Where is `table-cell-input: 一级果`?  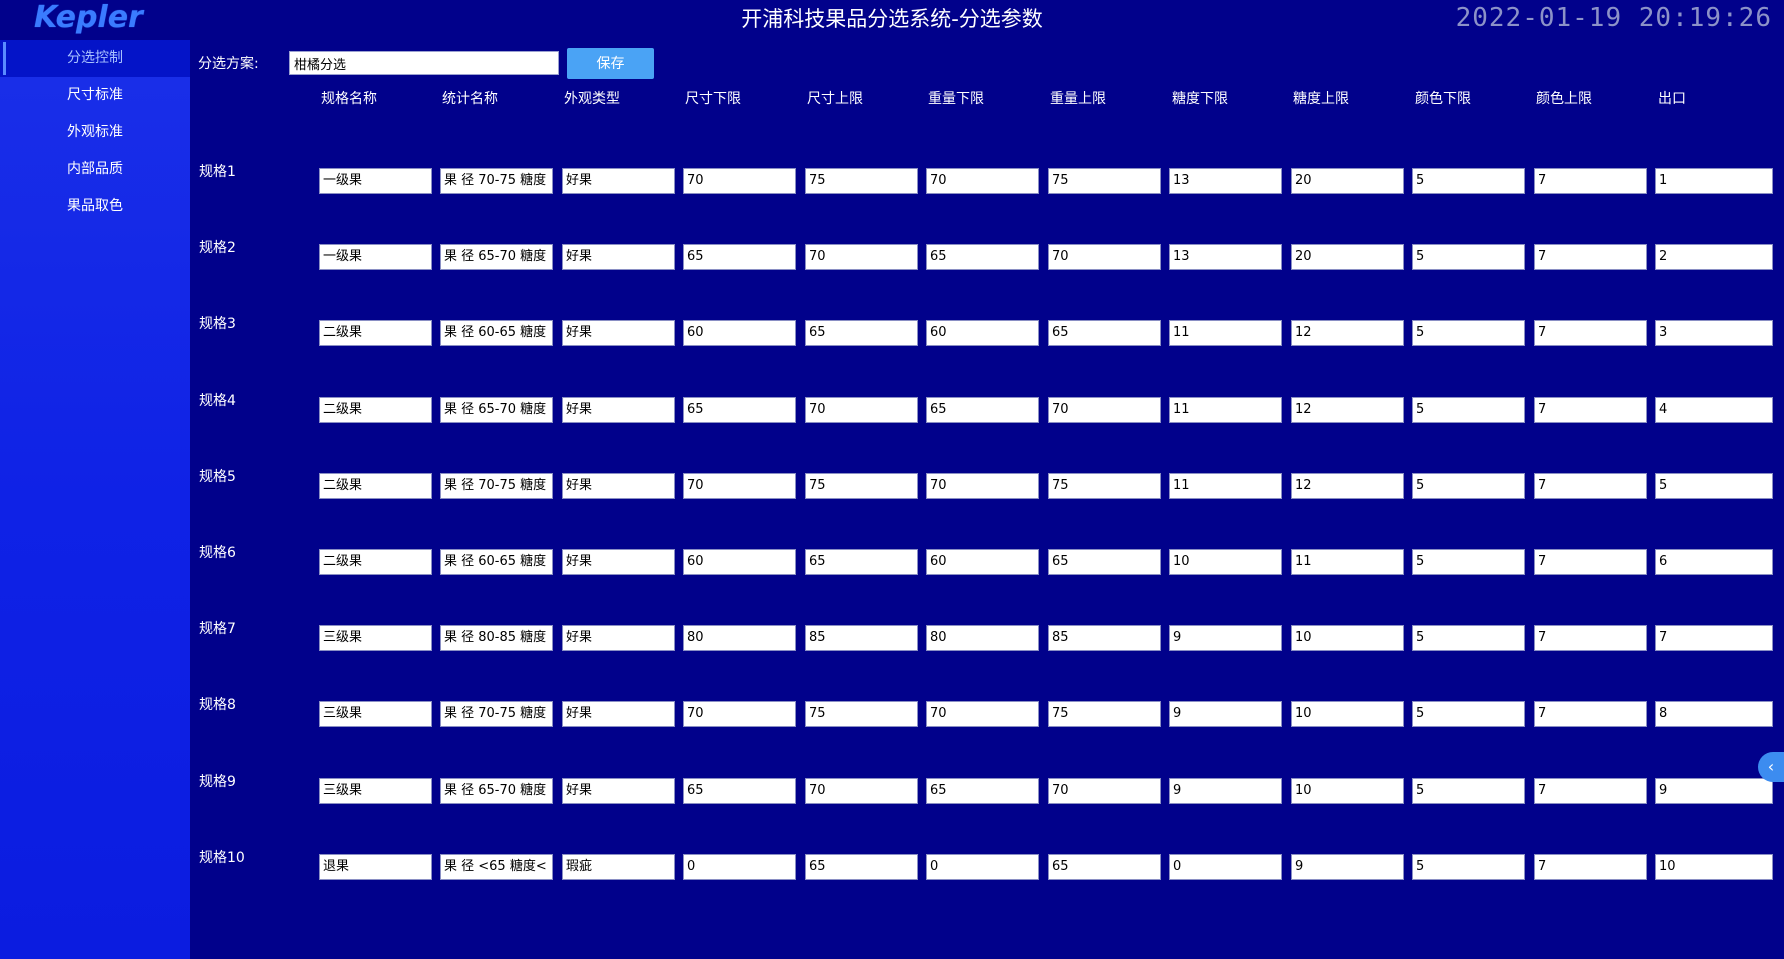
table-cell-input: 一级果 is located at coordinates (375, 257).